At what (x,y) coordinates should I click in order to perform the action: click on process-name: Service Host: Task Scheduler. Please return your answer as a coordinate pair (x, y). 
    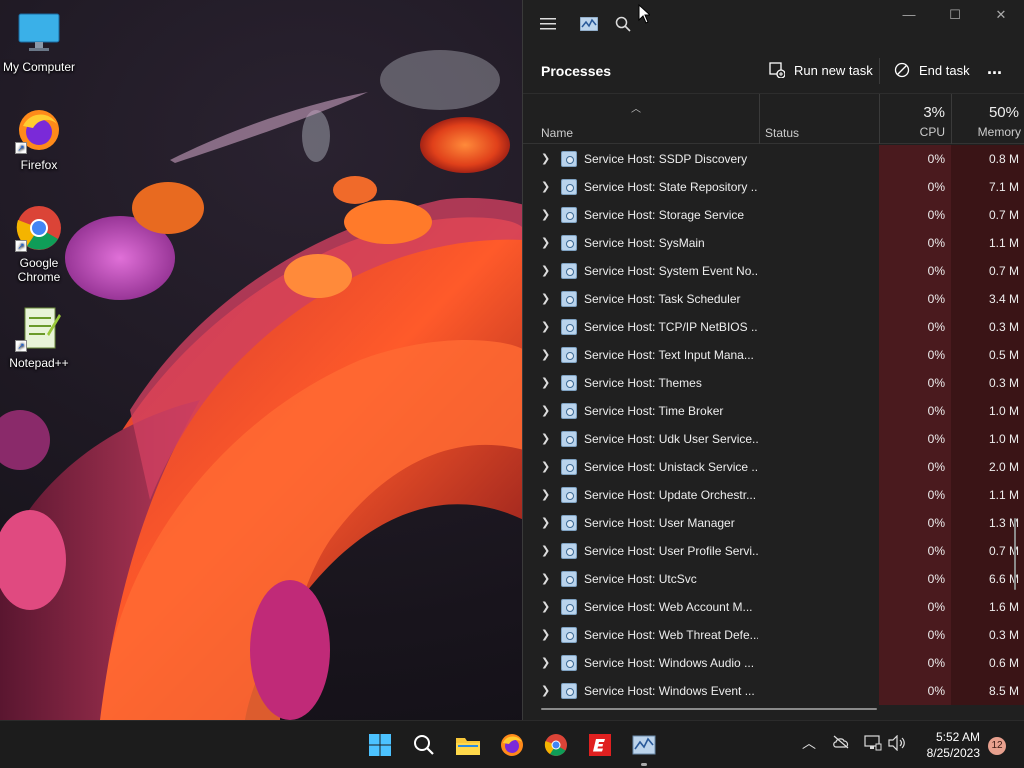
    Looking at the image, I should click on (662, 299).